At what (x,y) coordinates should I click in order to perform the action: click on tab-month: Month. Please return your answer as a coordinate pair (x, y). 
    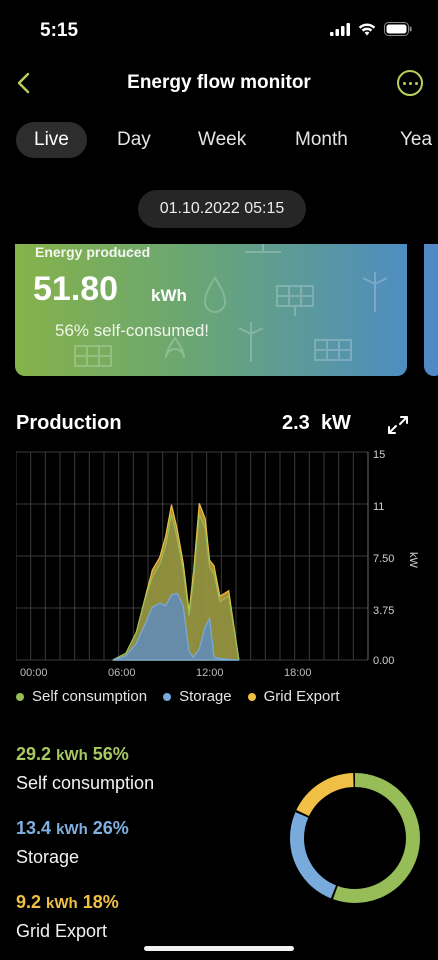
    Looking at the image, I should click on (321, 140).